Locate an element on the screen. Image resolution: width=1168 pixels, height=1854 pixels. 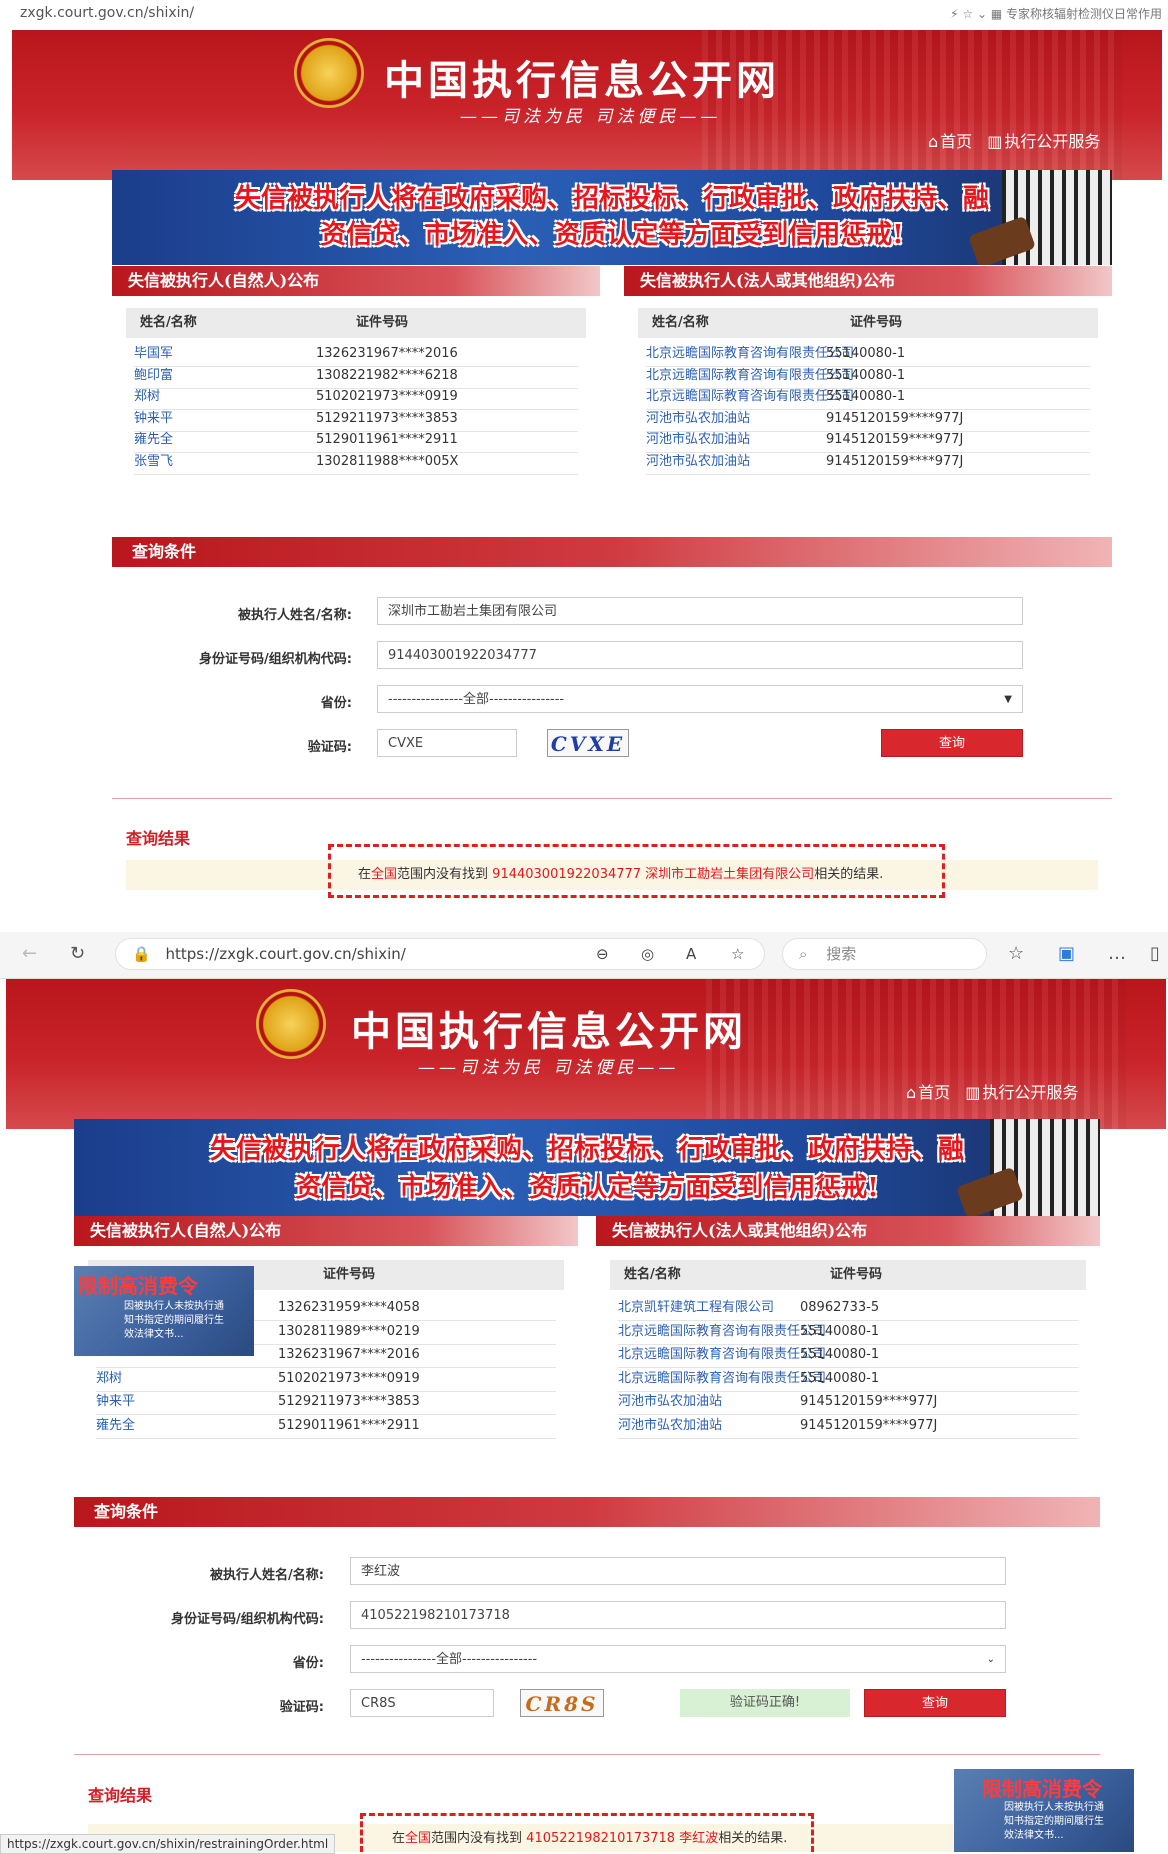
captcha-input: CVXE is located at coordinates (447, 743).